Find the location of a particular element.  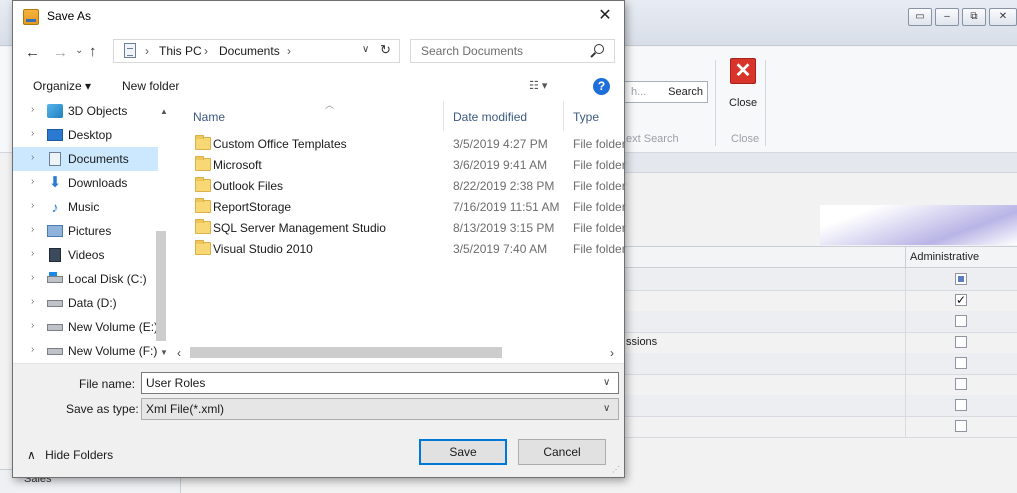

nav-item: › Pictures is located at coordinates (85, 231).